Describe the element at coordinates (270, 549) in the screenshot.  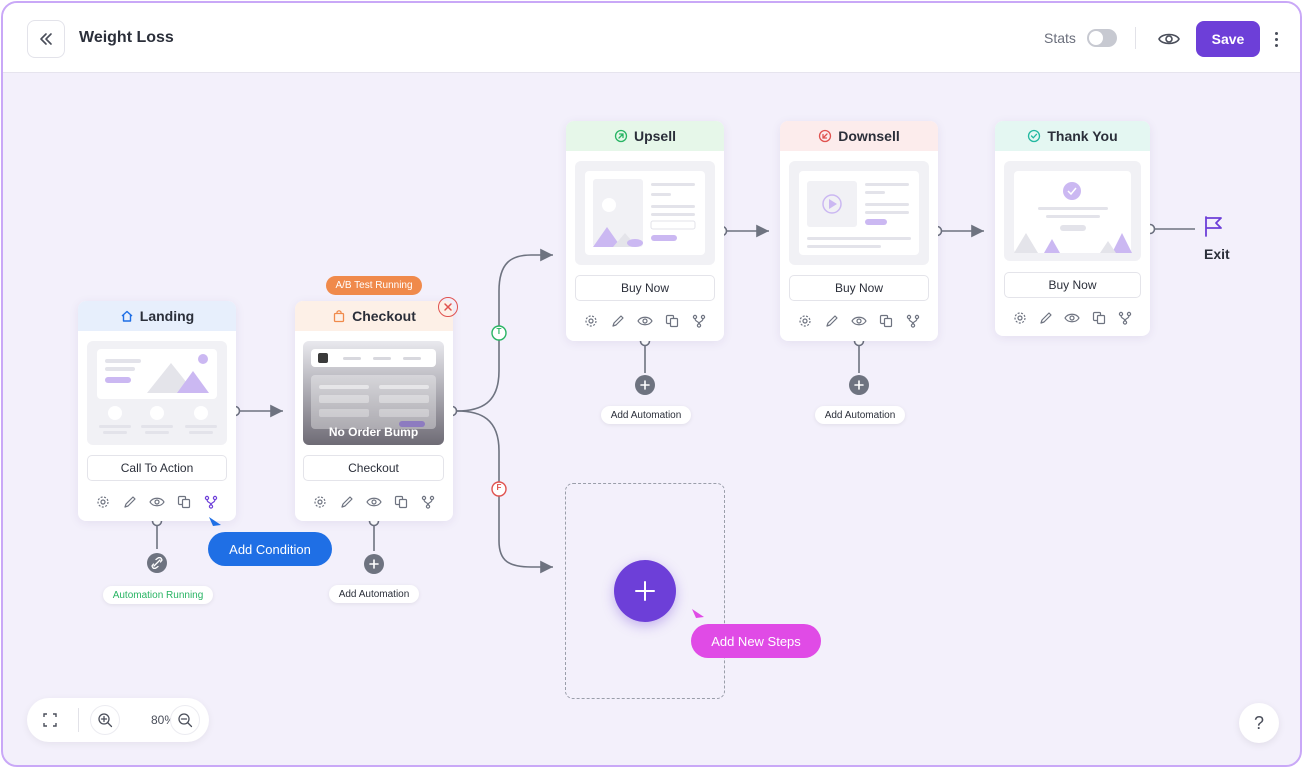
I see `add-condition-button: Add Condition` at that location.